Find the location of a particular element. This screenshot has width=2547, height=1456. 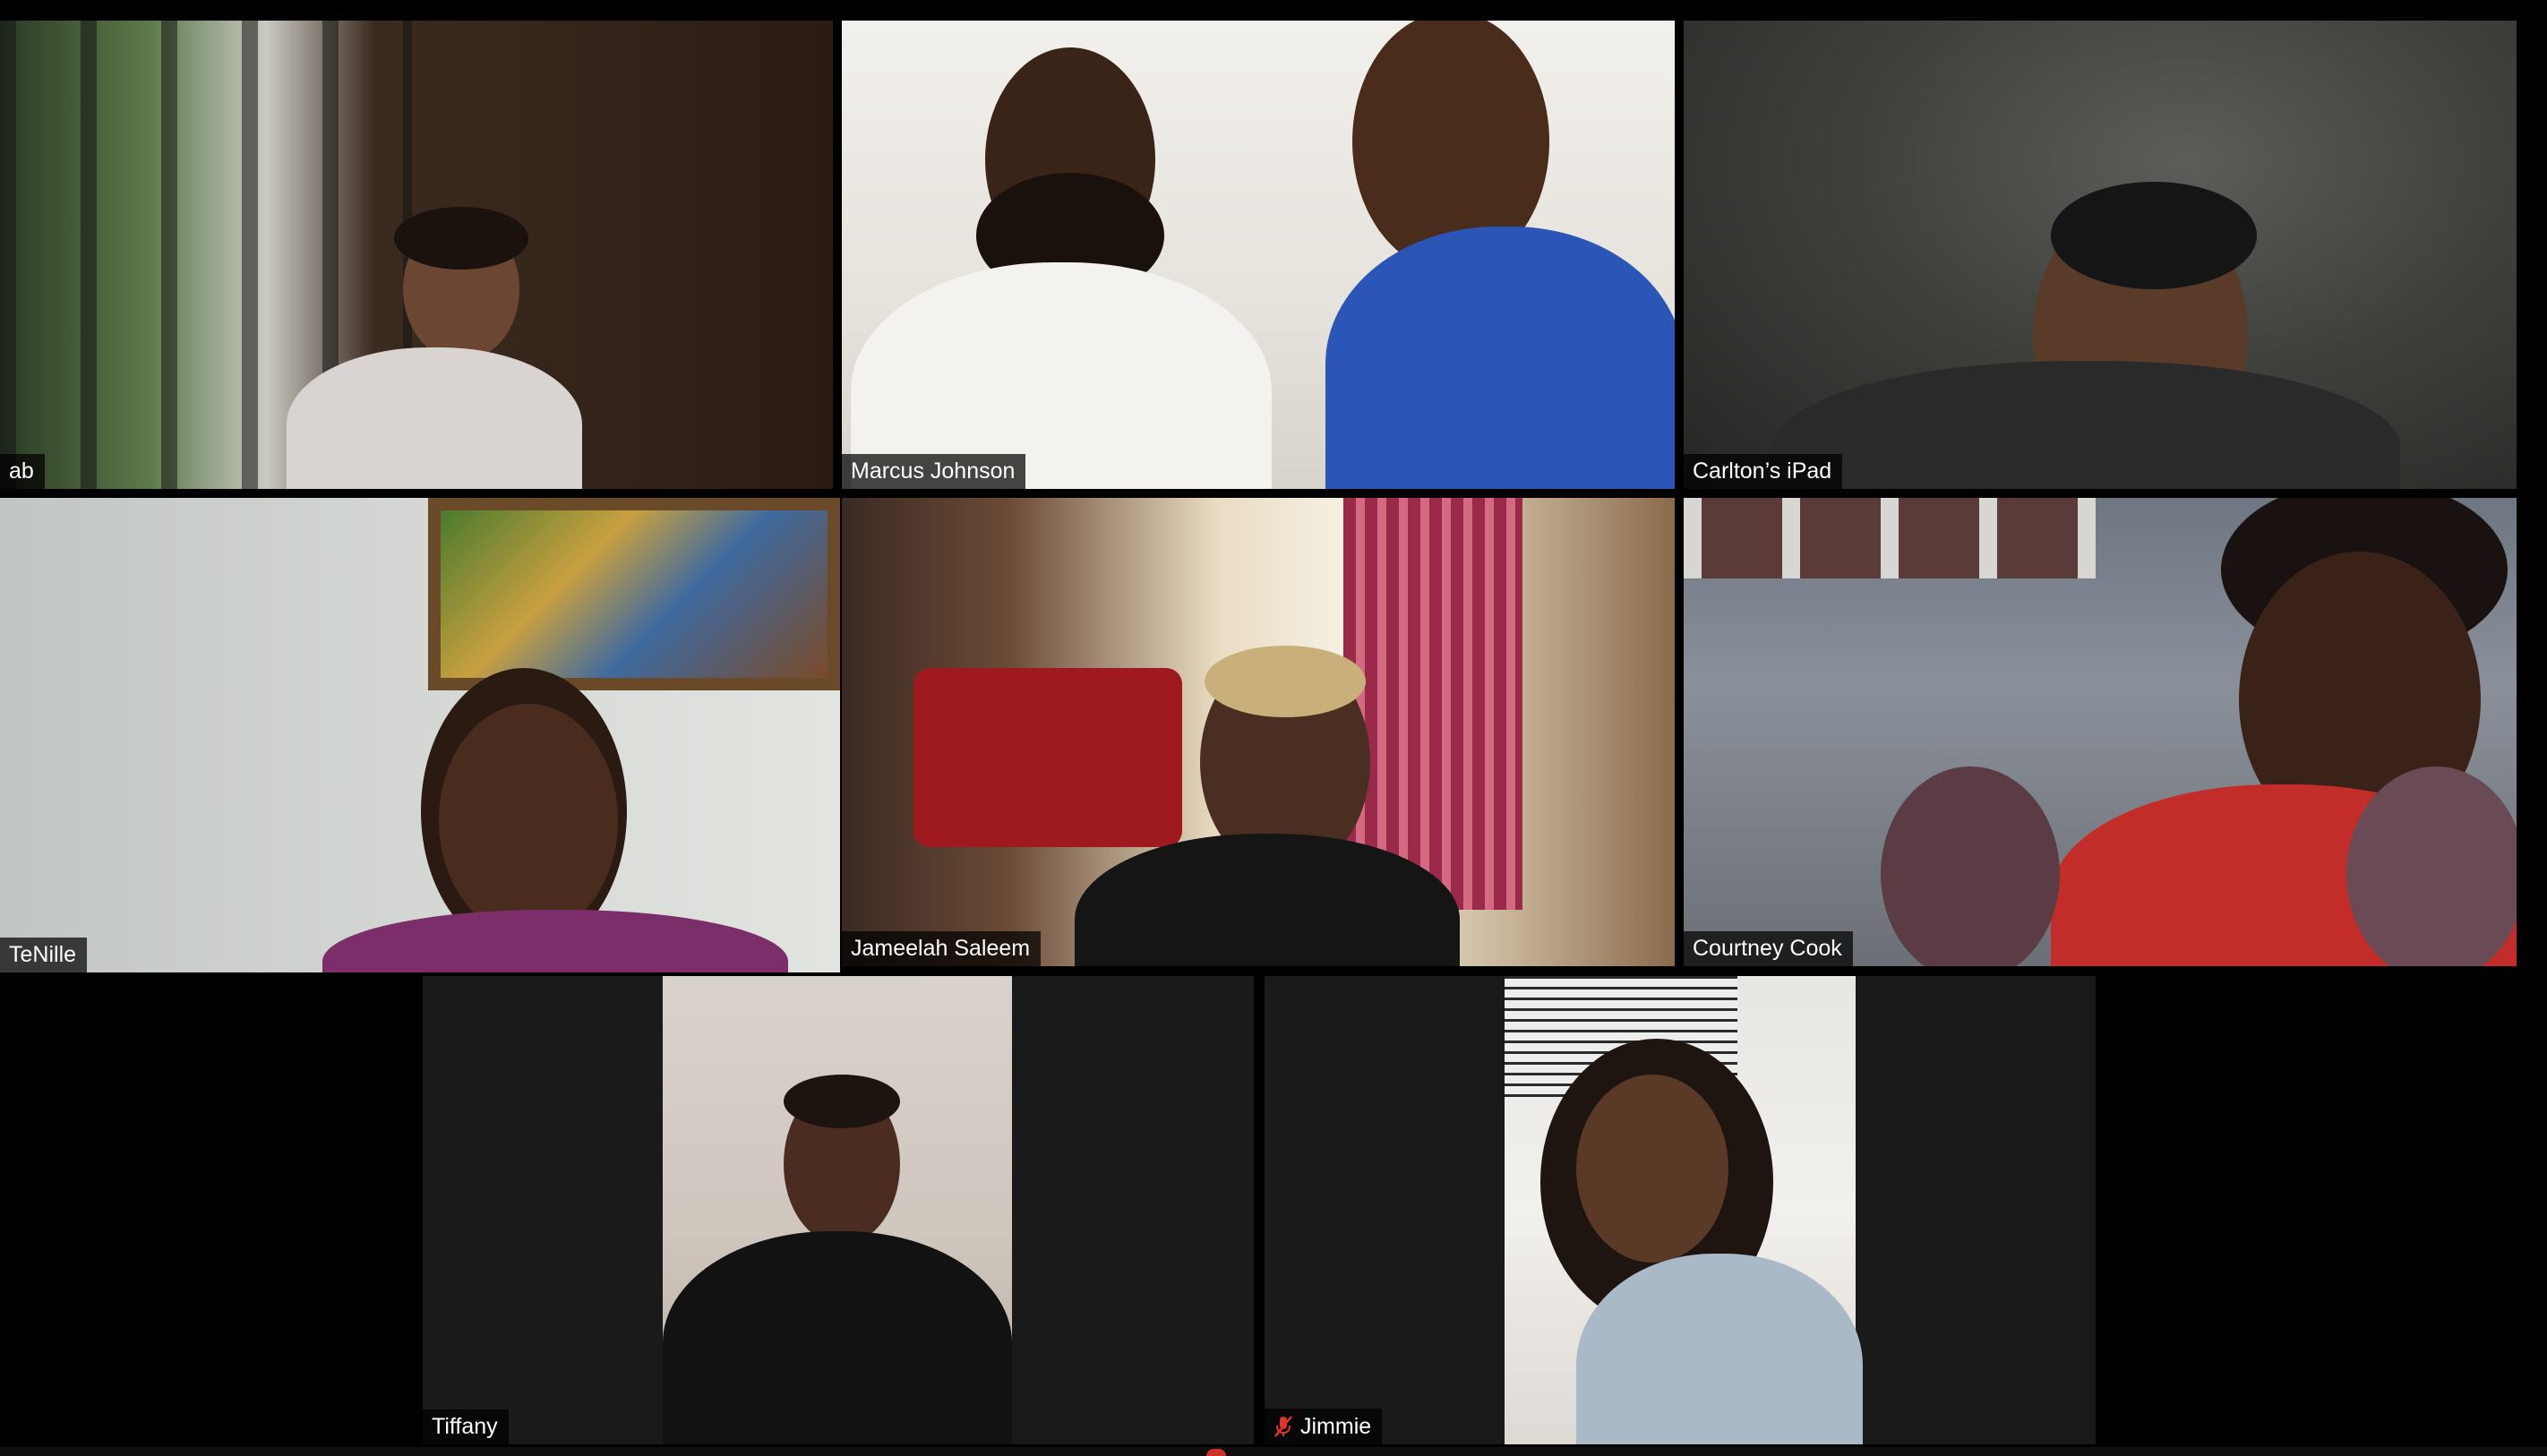

participant-name: TeNille is located at coordinates (43, 955).